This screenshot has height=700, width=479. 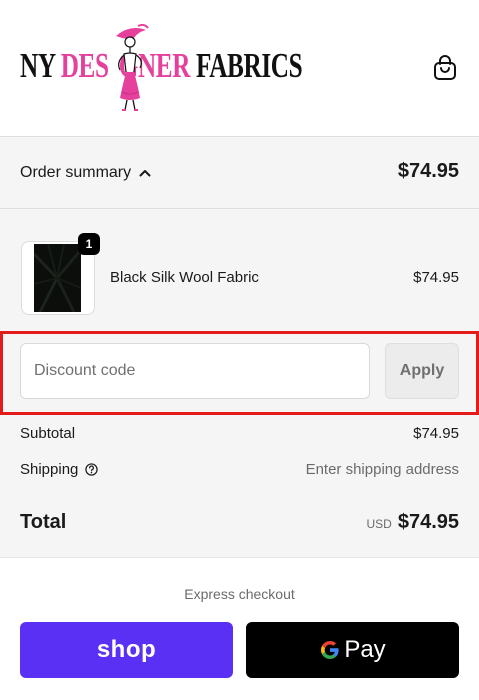 I want to click on order-summary-bar: Order summary $74.95, so click(x=239, y=173).